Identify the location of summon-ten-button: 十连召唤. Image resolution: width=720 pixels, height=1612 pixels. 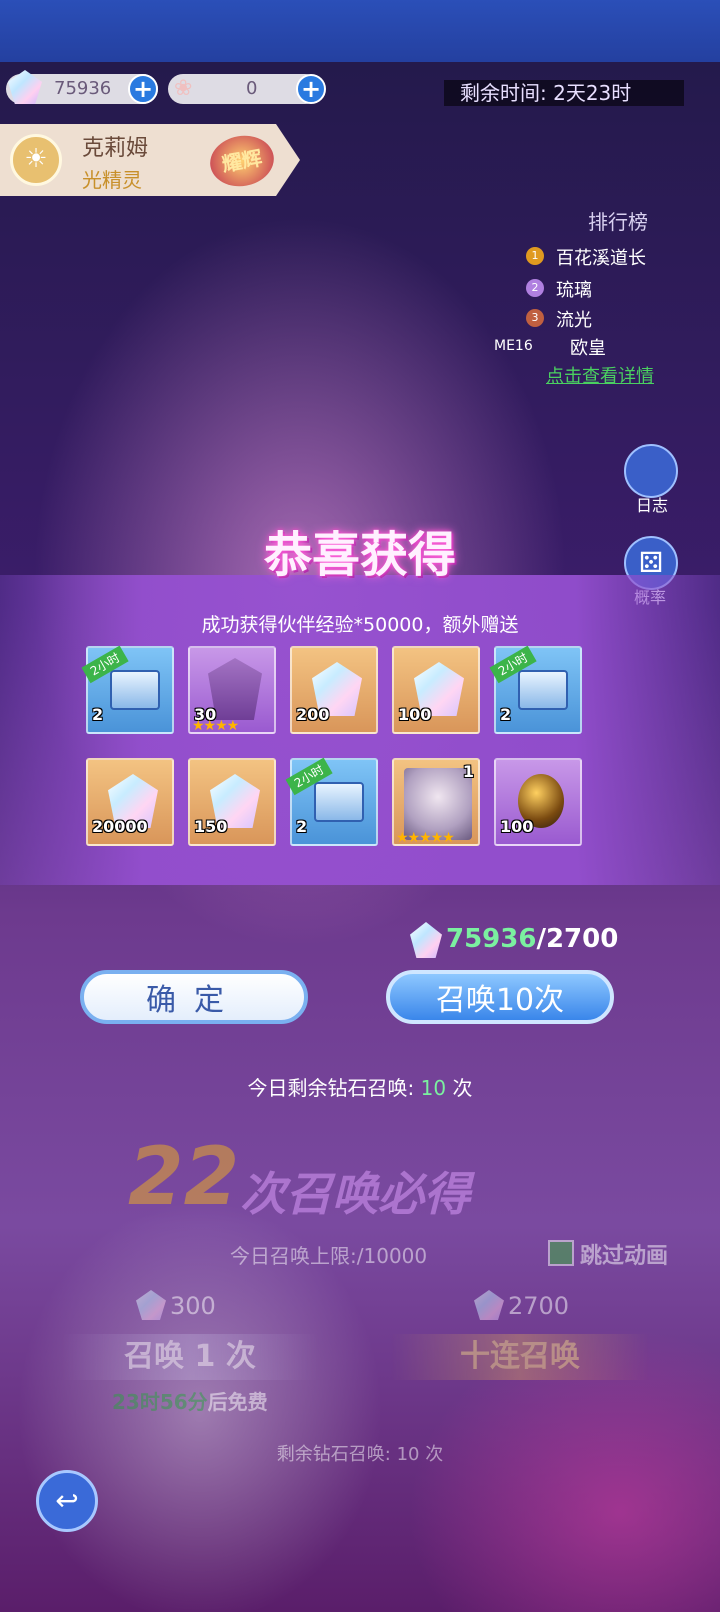
(520, 1357).